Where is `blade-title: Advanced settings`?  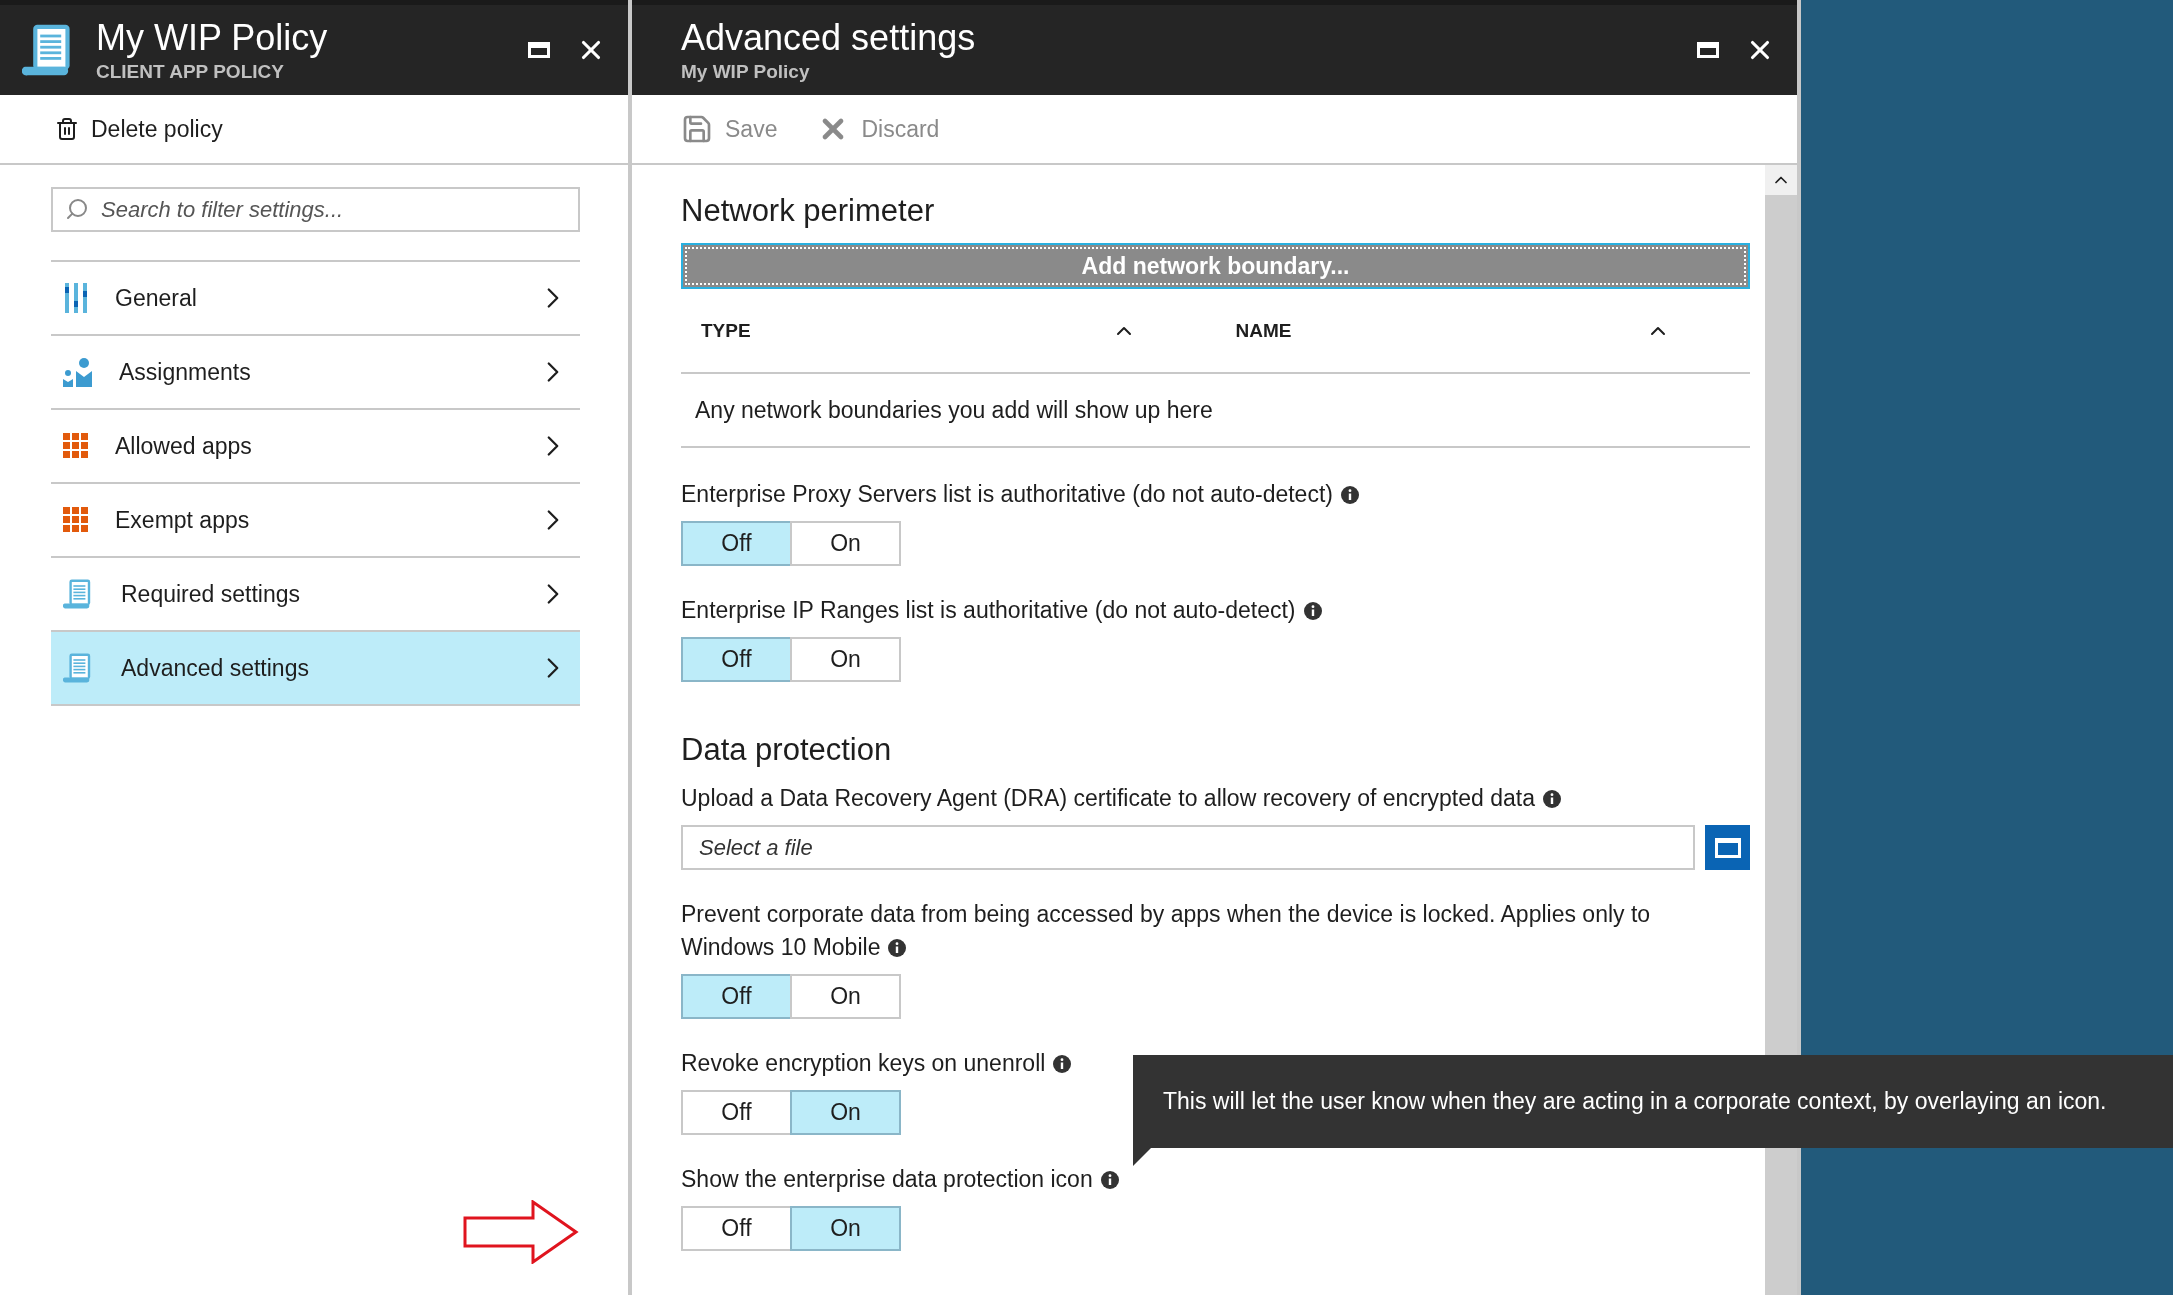 blade-title: Advanced settings is located at coordinates (829, 38).